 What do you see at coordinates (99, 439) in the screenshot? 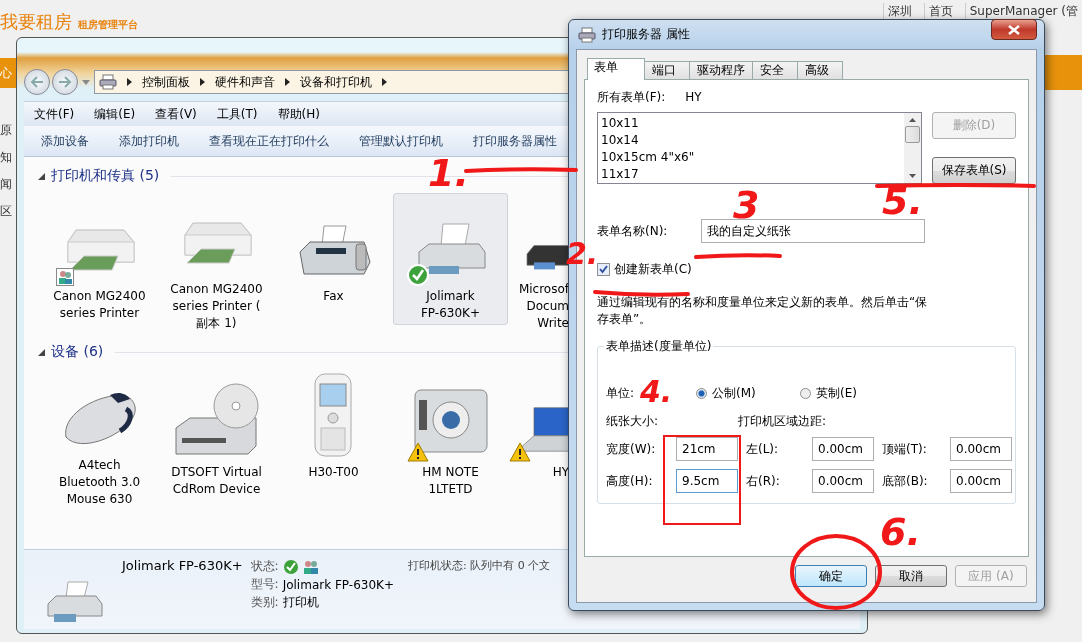
I see `device-item: A4tech Bluetooth 3.0 Mouse 630` at bounding box center [99, 439].